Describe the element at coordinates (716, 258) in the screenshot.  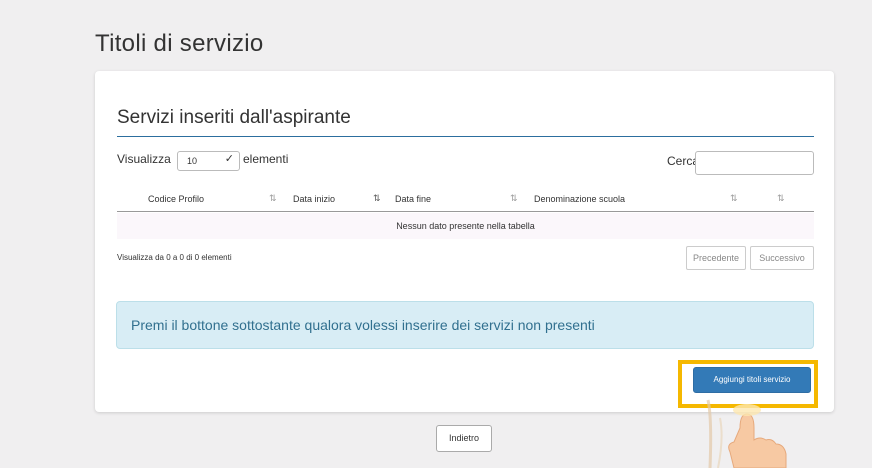
I see `previous-button: Precedente` at that location.